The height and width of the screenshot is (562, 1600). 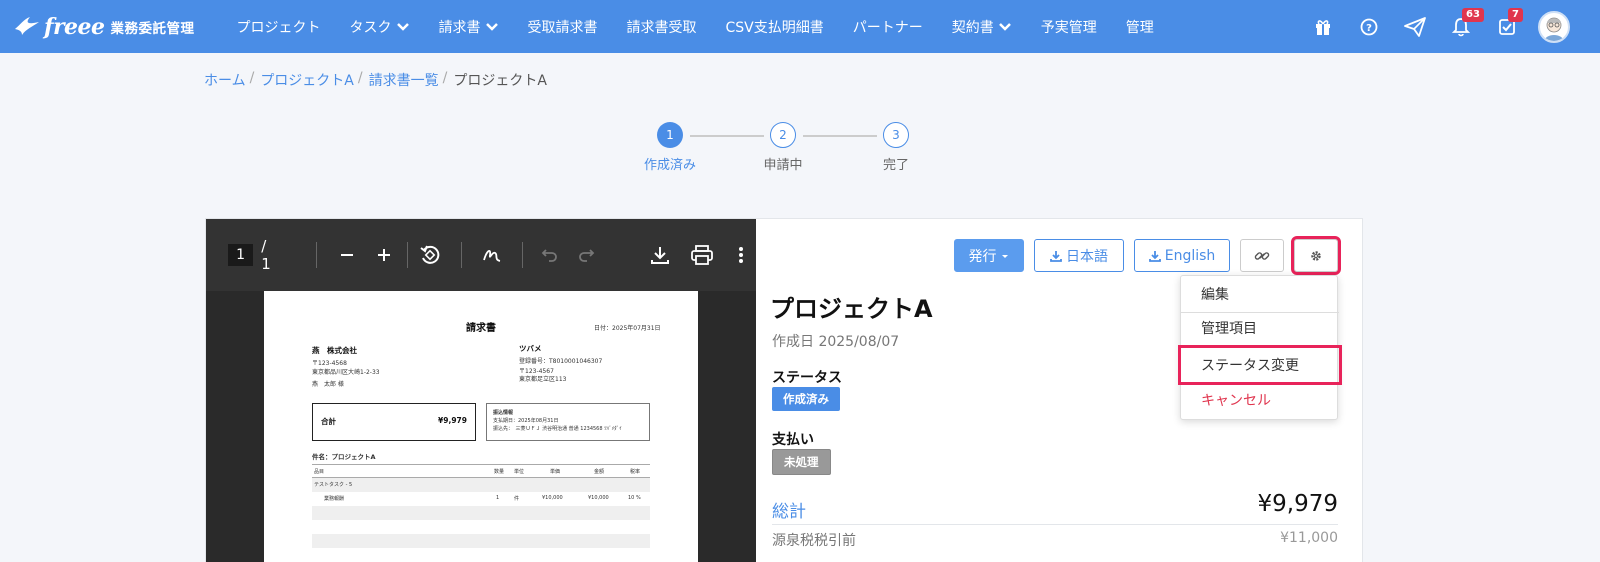 I want to click on rotate-button, so click(x=430, y=255).